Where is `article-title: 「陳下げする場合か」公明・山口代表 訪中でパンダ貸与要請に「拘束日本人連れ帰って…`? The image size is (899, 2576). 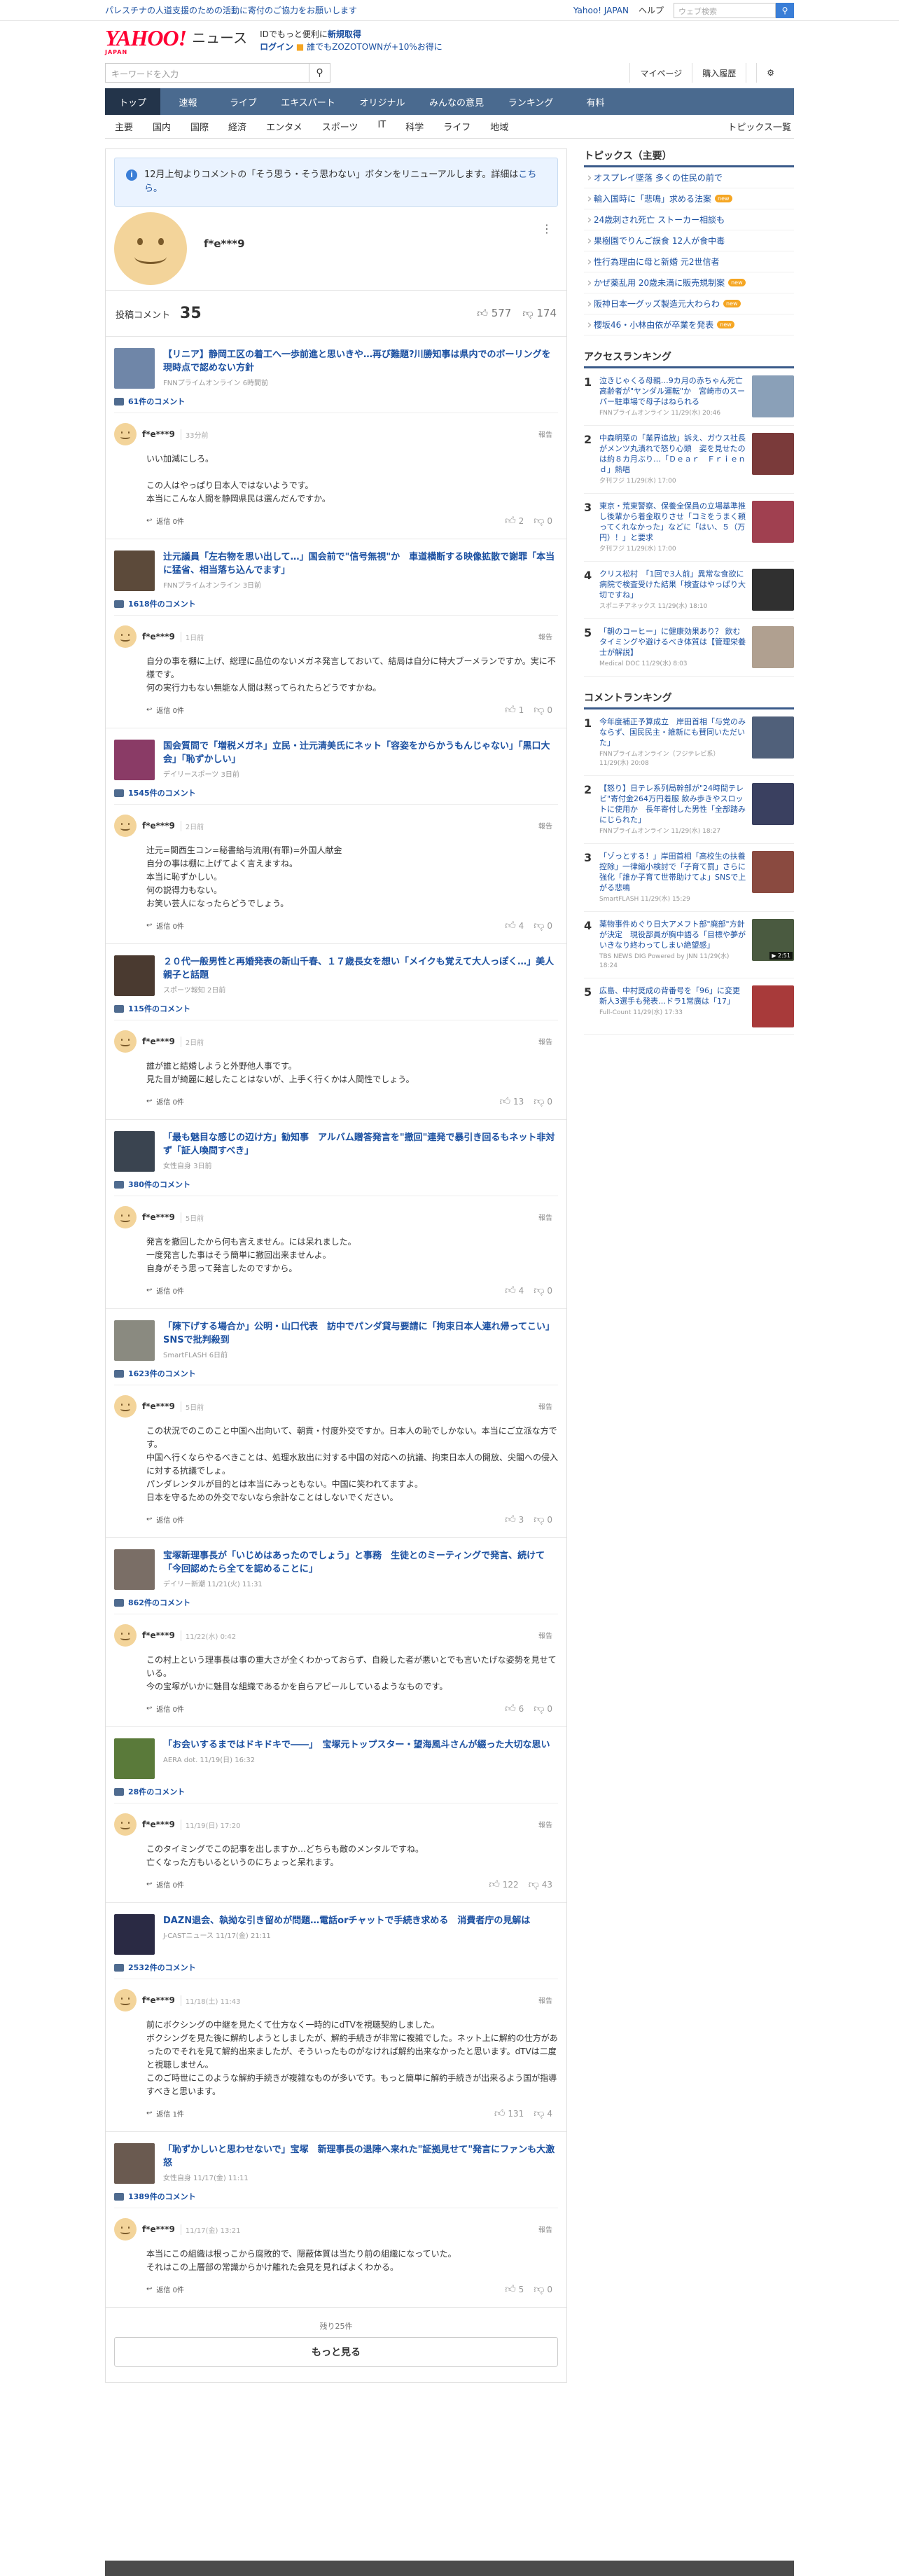 article-title: 「陳下げする場合か」公明・山口代表 訪中でパンダ貸与要請に「拘束日本人連れ帰って… is located at coordinates (360, 1333).